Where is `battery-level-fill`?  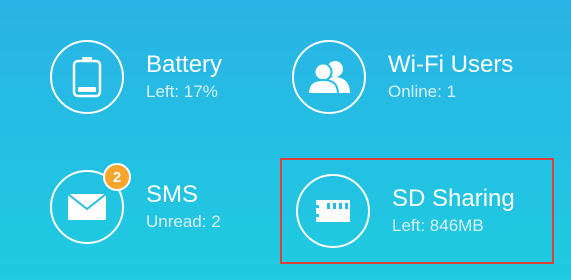 battery-level-fill is located at coordinates (87, 89).